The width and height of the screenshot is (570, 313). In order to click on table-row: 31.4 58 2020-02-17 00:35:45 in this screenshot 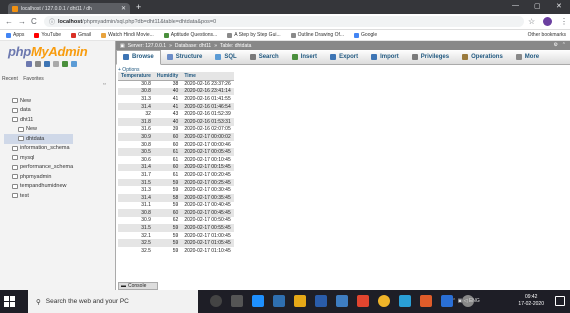, I will do `click(176, 197)`.